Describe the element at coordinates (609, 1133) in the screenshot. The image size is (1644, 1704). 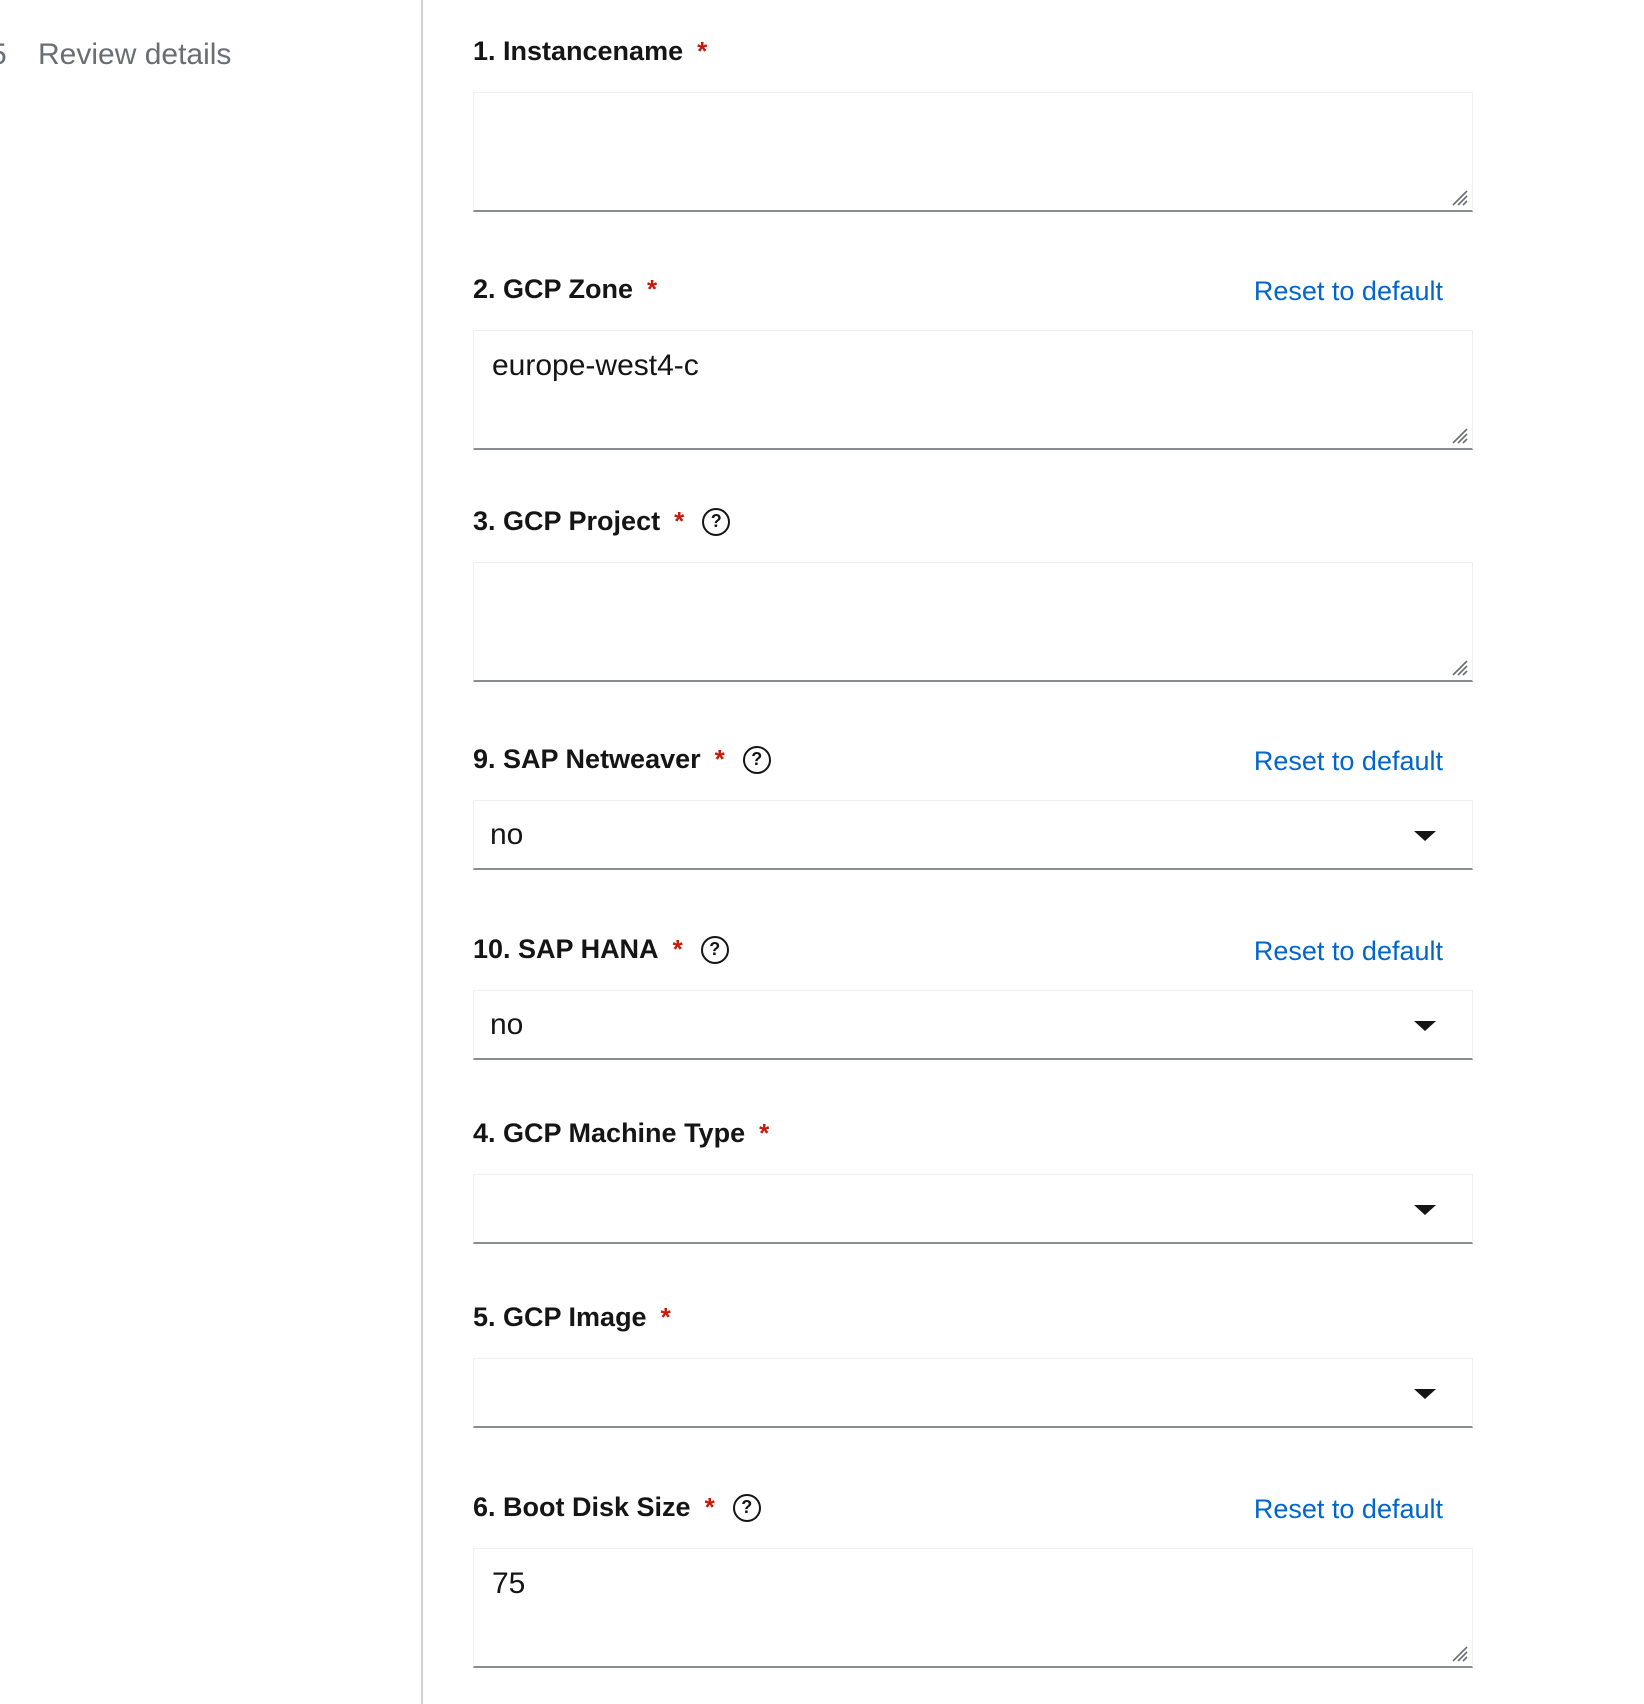
I see `field-label: 4. GCP Machine Type` at that location.